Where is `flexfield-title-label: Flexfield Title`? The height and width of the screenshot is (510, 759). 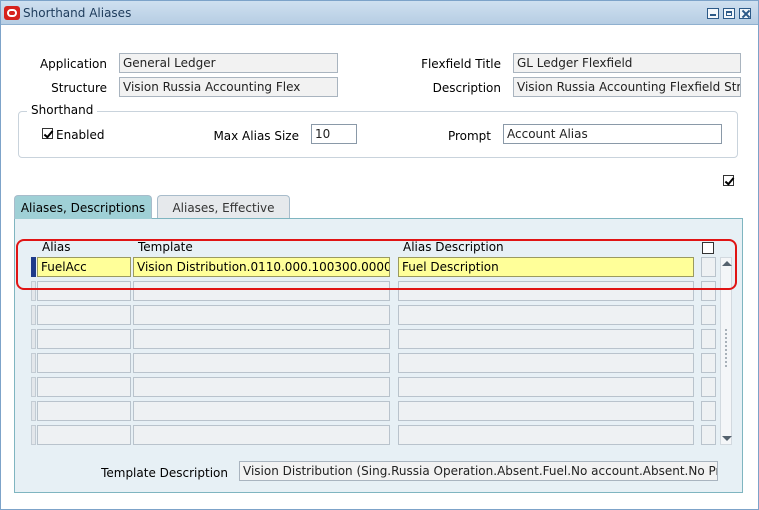 flexfield-title-label: Flexfield Title is located at coordinates (461, 64).